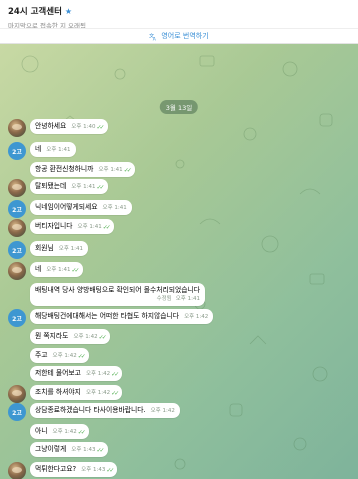 This screenshot has width=358, height=479. Describe the element at coordinates (58, 373) in the screenshot. I see `message-text: 저한테 물어보고` at that location.